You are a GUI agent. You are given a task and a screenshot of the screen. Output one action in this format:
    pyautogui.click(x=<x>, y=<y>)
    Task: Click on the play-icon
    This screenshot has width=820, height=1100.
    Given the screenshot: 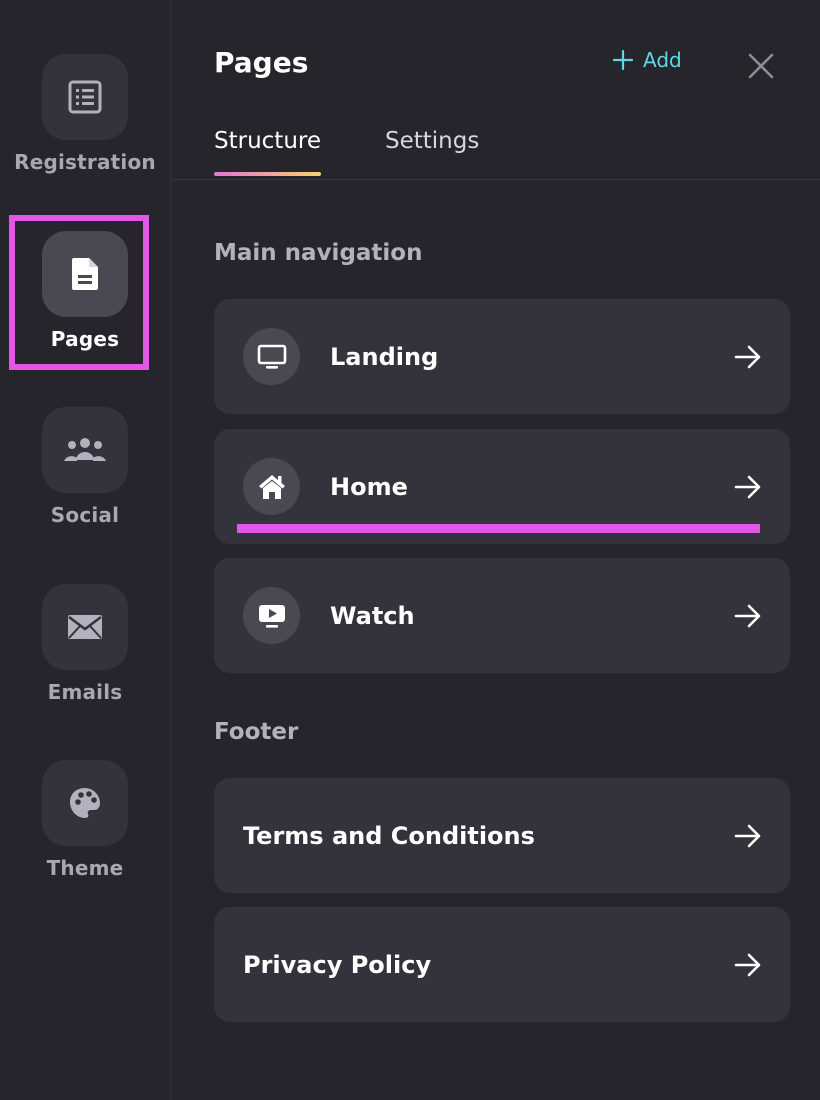 What is the action you would take?
    pyautogui.click(x=271, y=616)
    